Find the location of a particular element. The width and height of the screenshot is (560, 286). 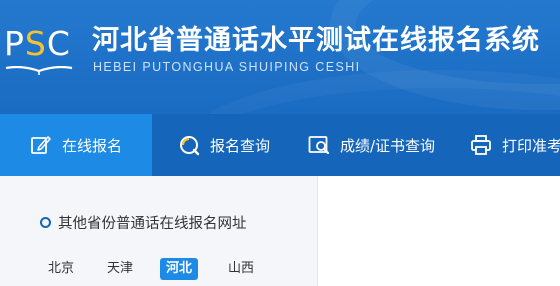

bullet-circle-icon is located at coordinates (45, 222).